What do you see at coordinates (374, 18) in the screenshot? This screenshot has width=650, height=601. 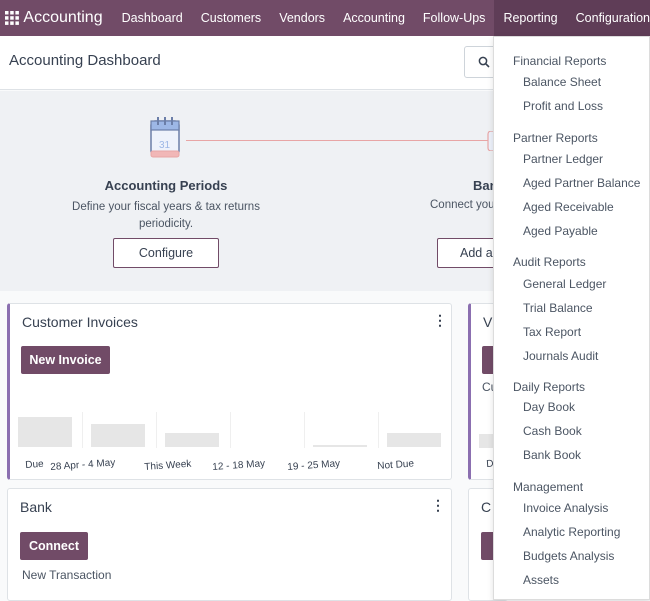 I see `menu-accounting: Accounting` at bounding box center [374, 18].